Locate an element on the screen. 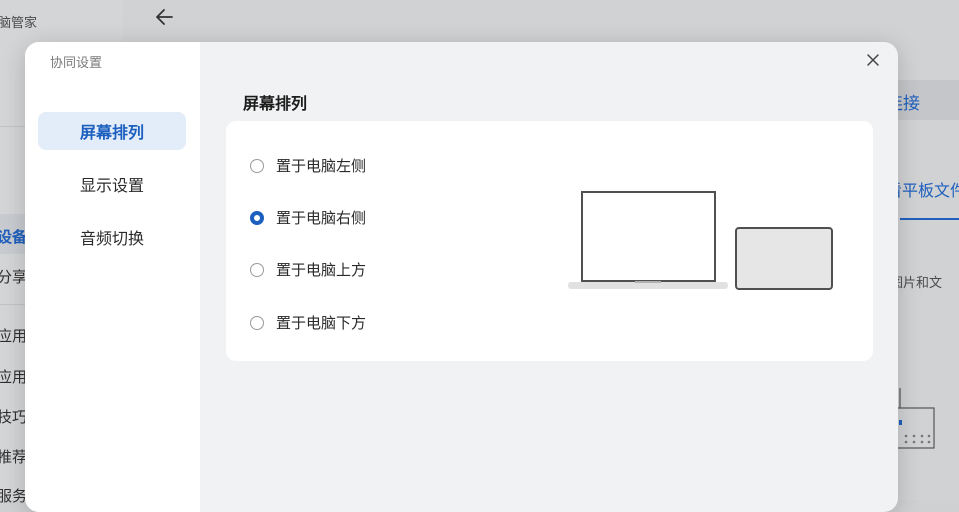 The height and width of the screenshot is (512, 959). tablet-icon is located at coordinates (784, 258).